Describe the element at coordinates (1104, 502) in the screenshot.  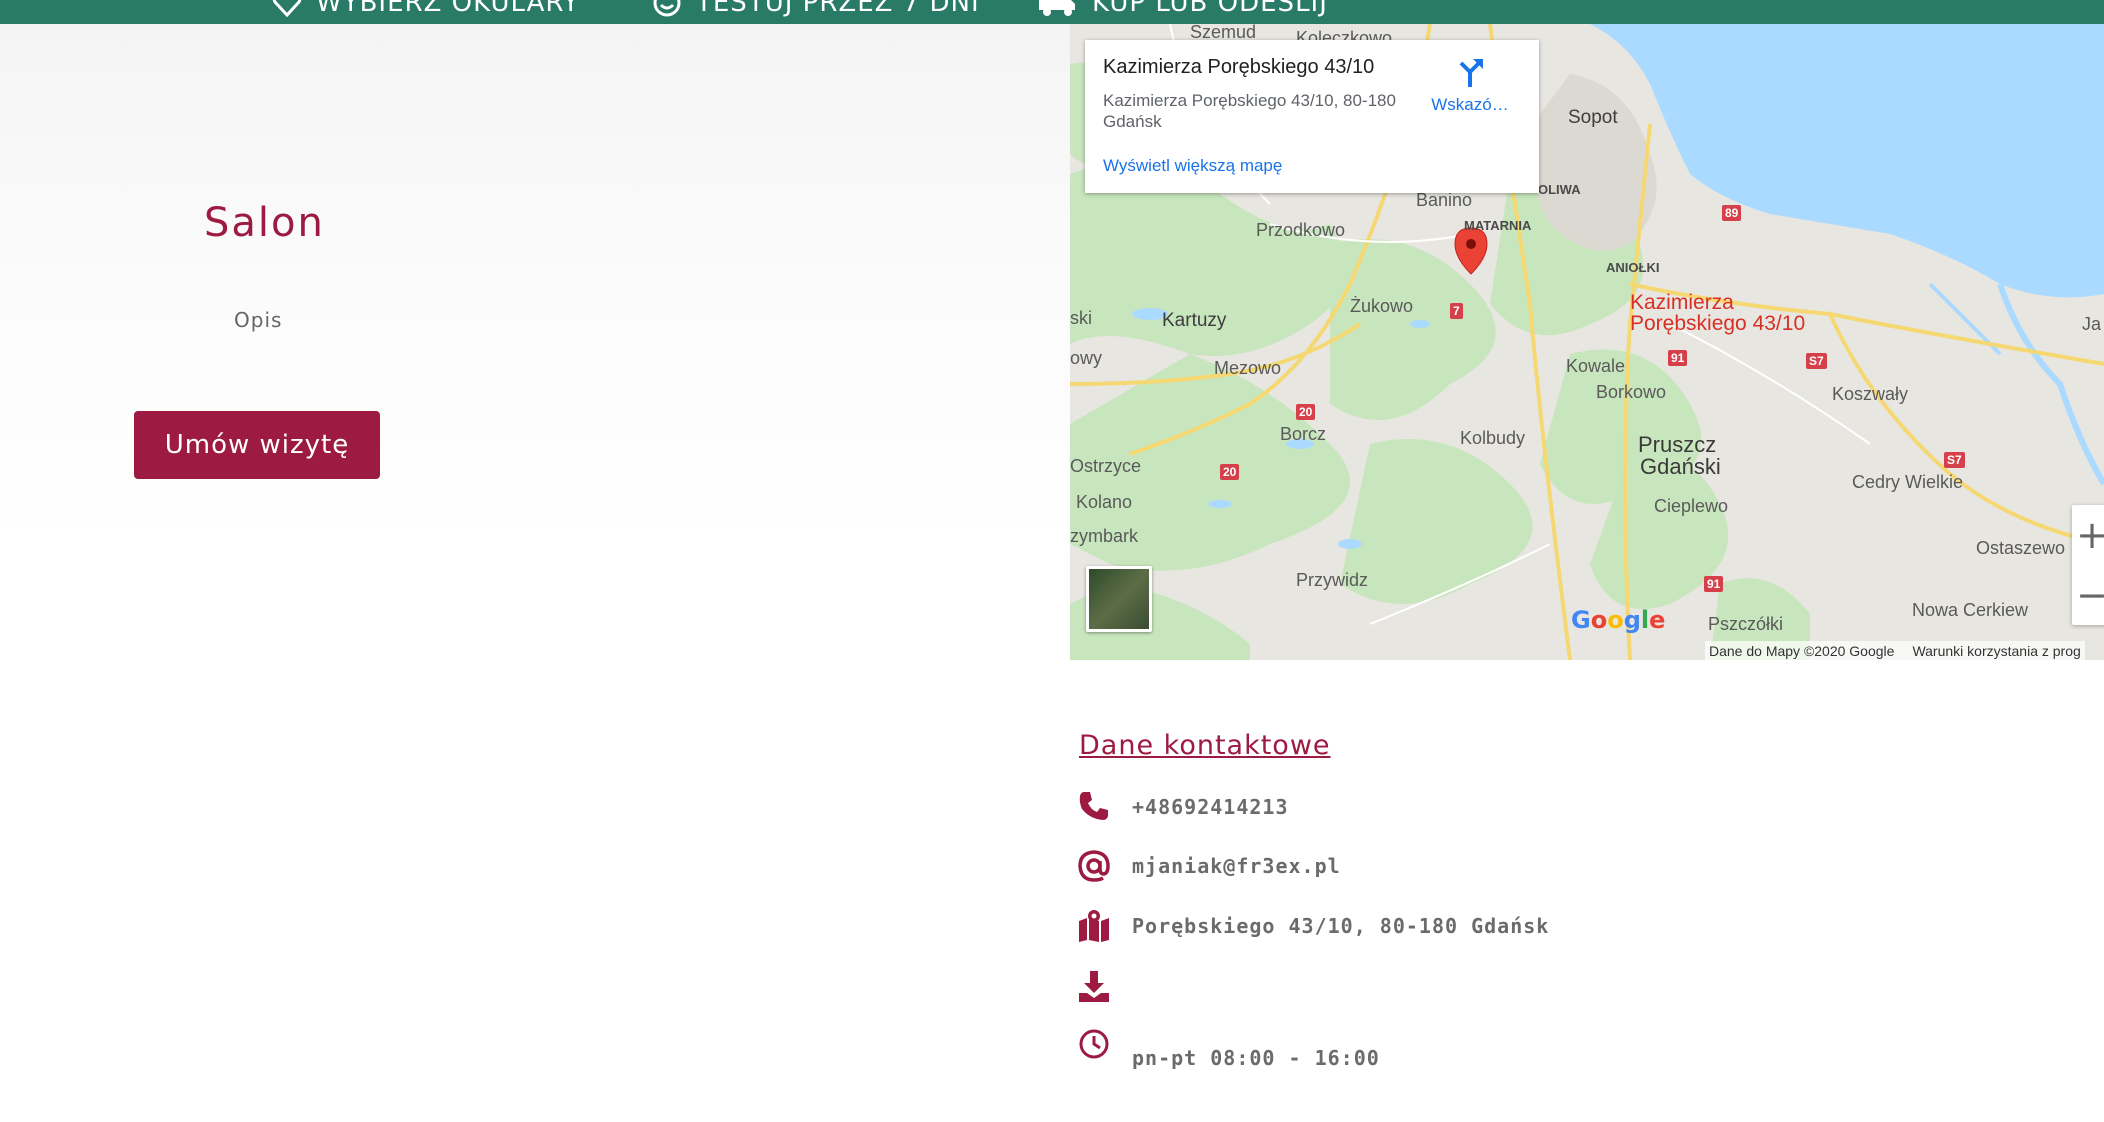
I see `map-label: Kolano` at that location.